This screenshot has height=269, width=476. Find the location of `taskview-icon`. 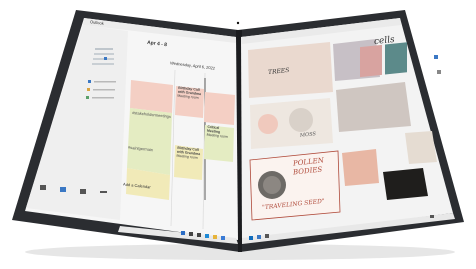

taskview-icon is located at coordinates (199, 235).